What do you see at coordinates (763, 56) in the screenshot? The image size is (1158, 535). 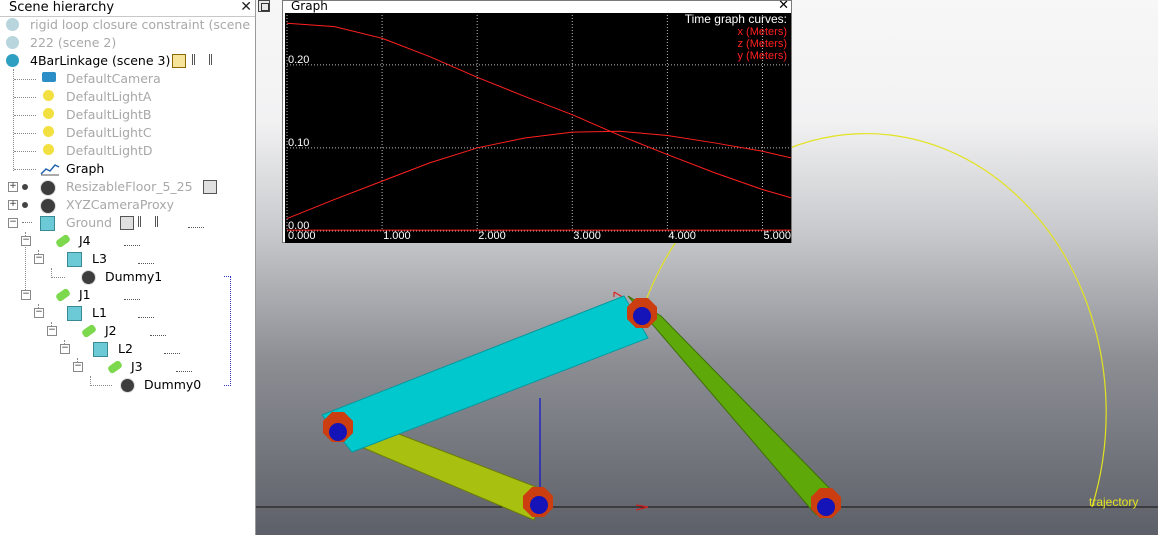 I see `legend-y: y (Meters)` at bounding box center [763, 56].